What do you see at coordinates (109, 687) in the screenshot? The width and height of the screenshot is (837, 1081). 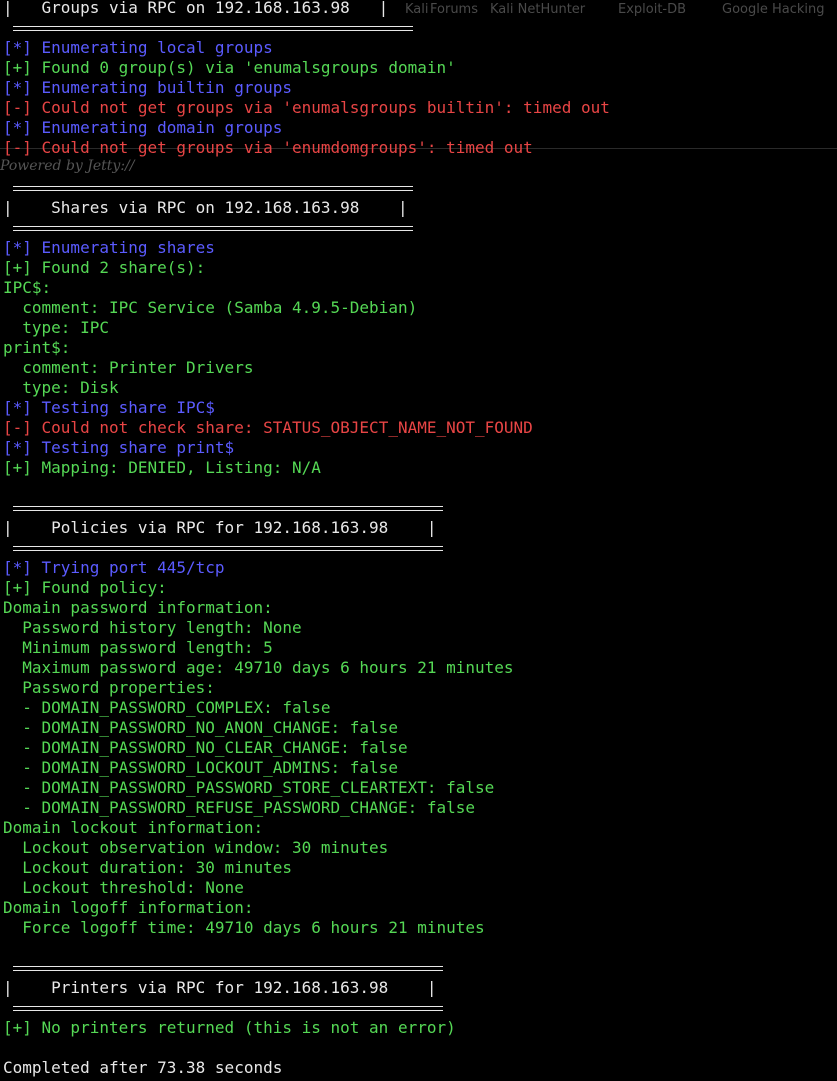 I see `output-line: Password properties:` at bounding box center [109, 687].